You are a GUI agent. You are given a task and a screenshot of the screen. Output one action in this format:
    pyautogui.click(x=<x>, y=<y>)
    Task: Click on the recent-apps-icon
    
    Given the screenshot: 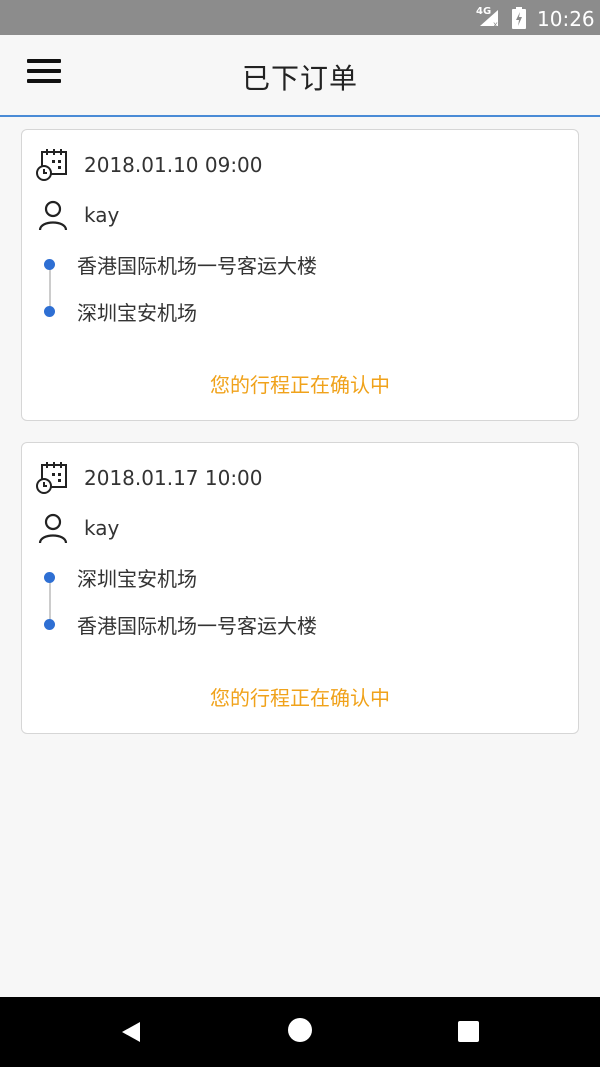 What is the action you would take?
    pyautogui.click(x=468, y=1031)
    